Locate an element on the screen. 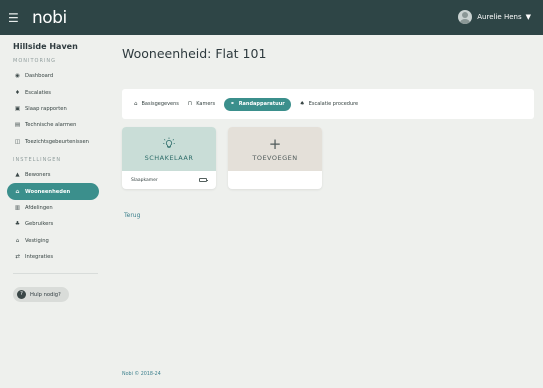 This screenshot has width=543, height=388. sidebar-divider is located at coordinates (55, 274).